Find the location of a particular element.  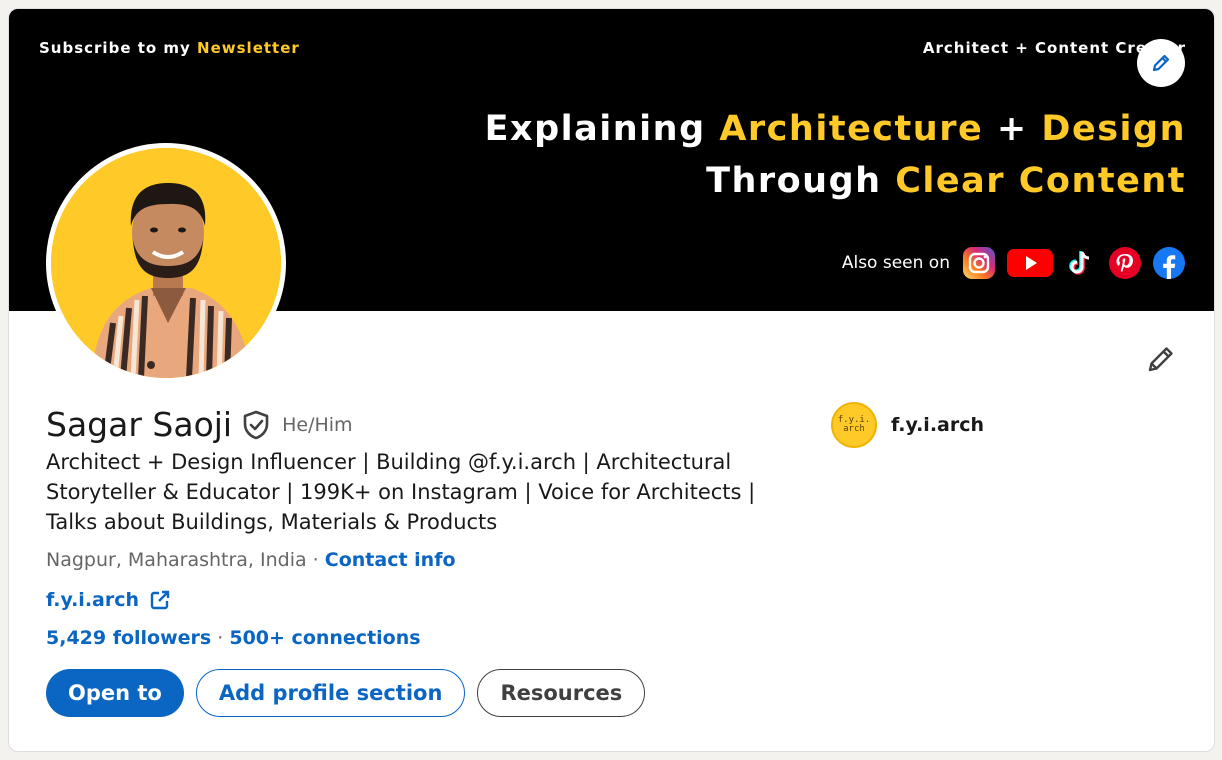

youtube-icon is located at coordinates (1030, 263).